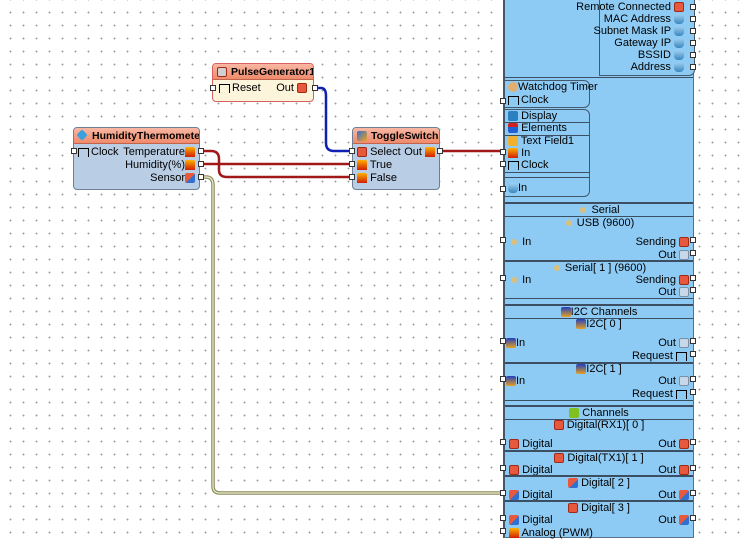 Image resolution: width=748 pixels, height=540 pixels. I want to click on i2c0-out-pin, so click(693, 341).